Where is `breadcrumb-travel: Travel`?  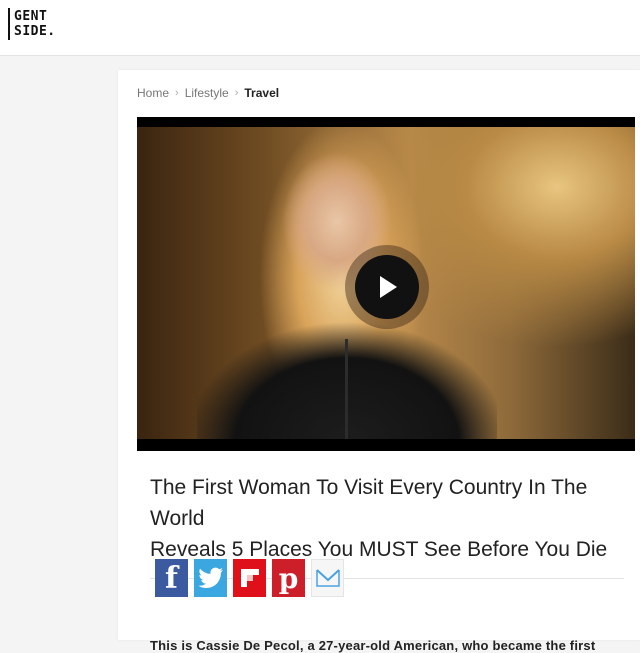 breadcrumb-travel: Travel is located at coordinates (261, 93).